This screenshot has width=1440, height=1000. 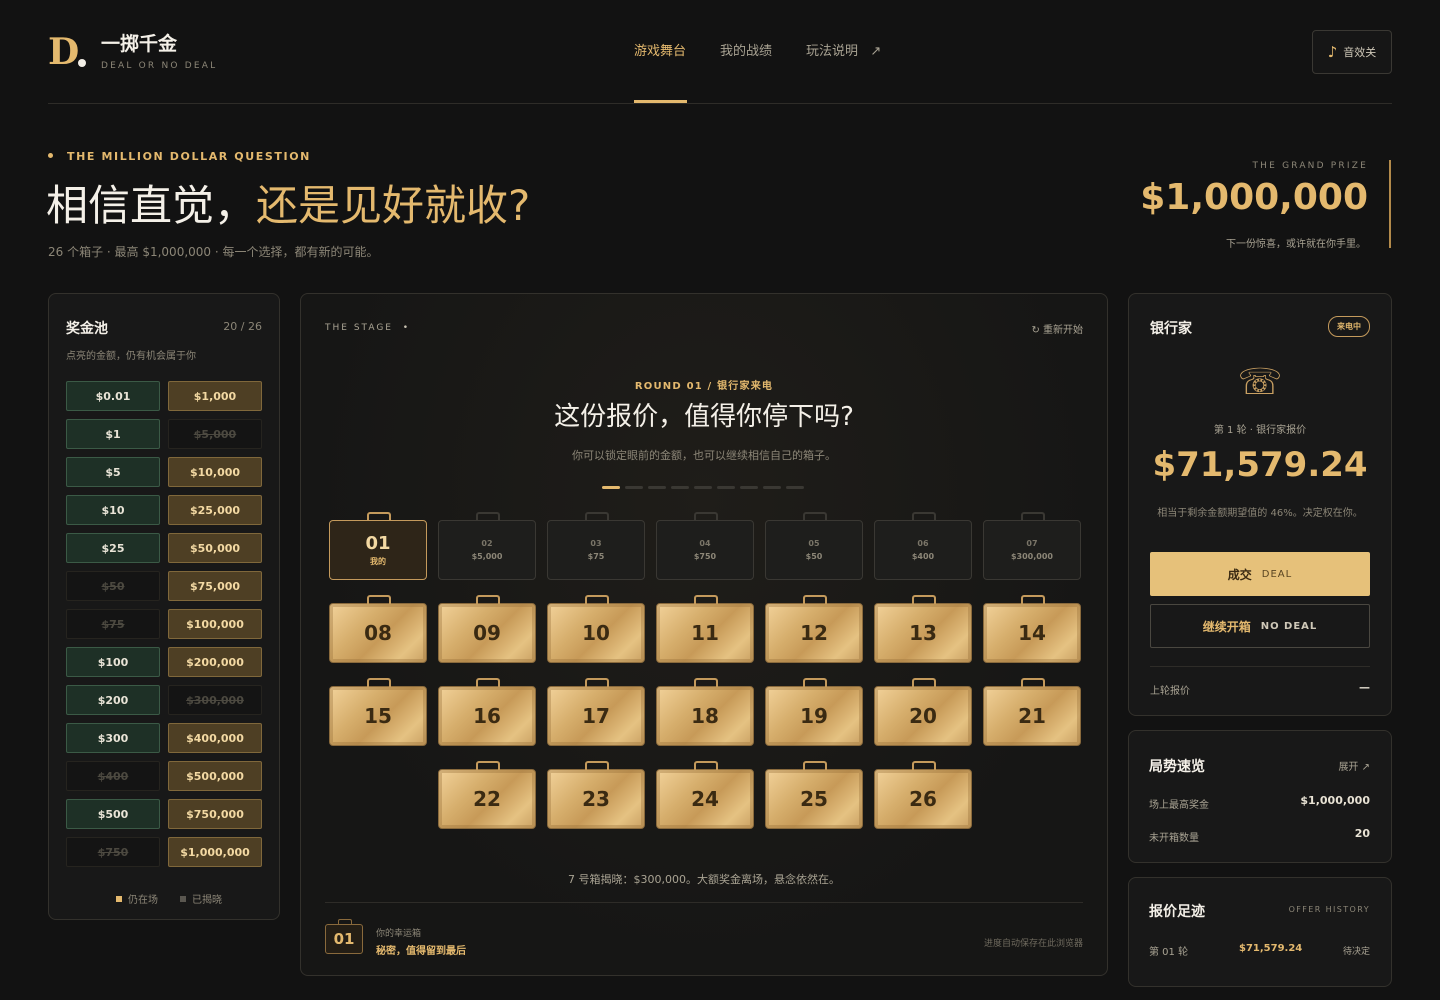 What do you see at coordinates (814, 799) in the screenshot?
I see `case-number: 25` at bounding box center [814, 799].